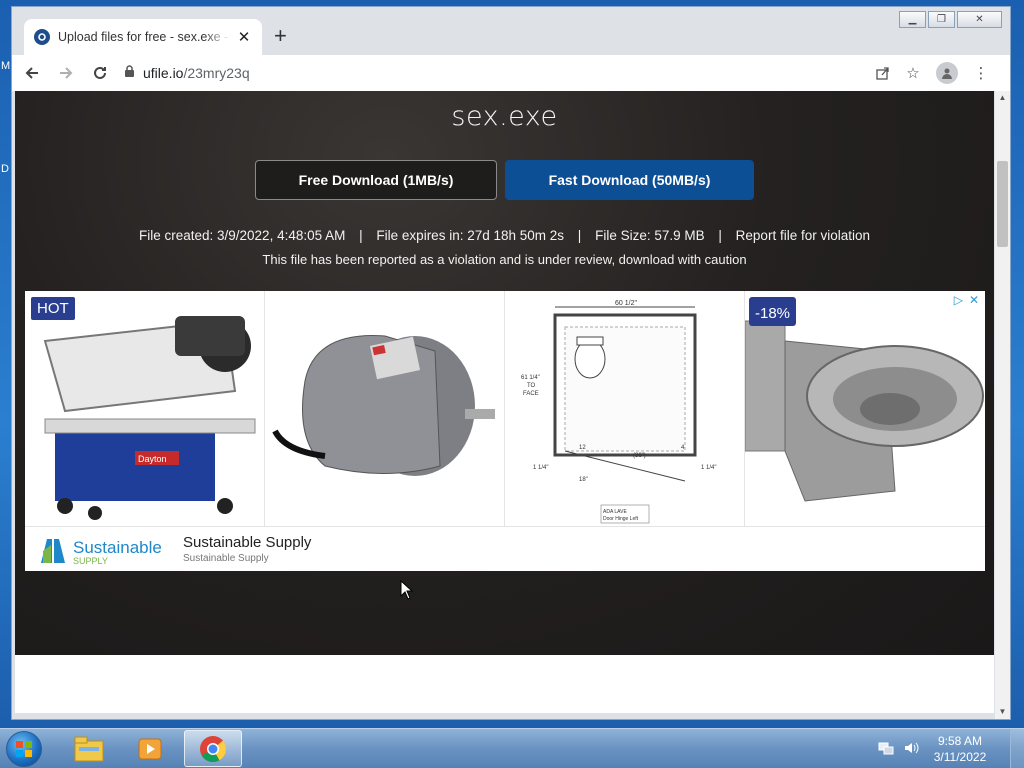  I want to click on motor-image, so click(383, 405).